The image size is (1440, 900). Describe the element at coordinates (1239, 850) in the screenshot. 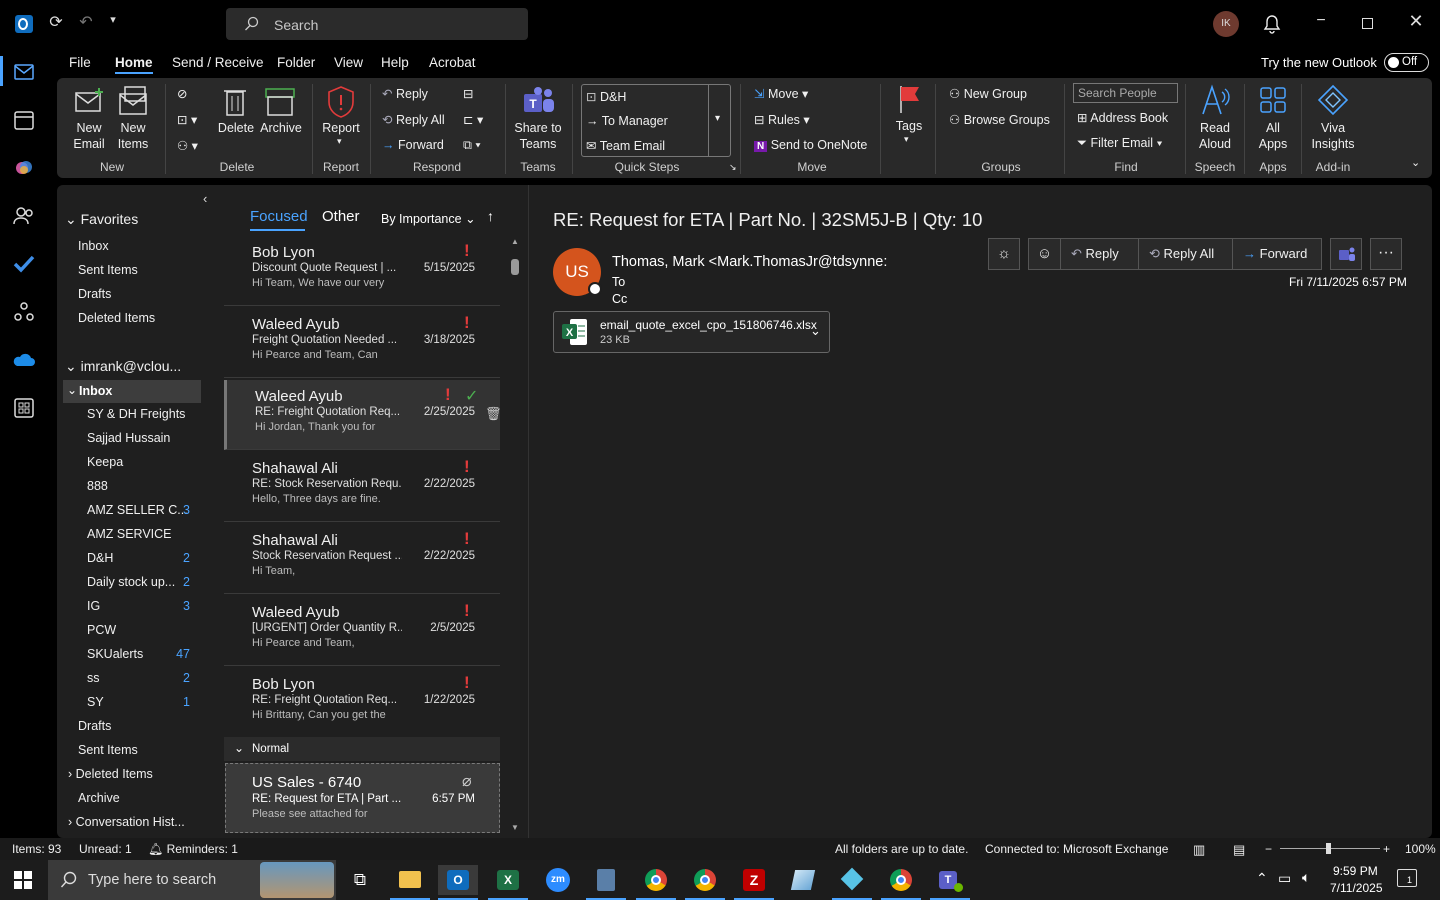

I see `reading-view-icon: ▤` at that location.